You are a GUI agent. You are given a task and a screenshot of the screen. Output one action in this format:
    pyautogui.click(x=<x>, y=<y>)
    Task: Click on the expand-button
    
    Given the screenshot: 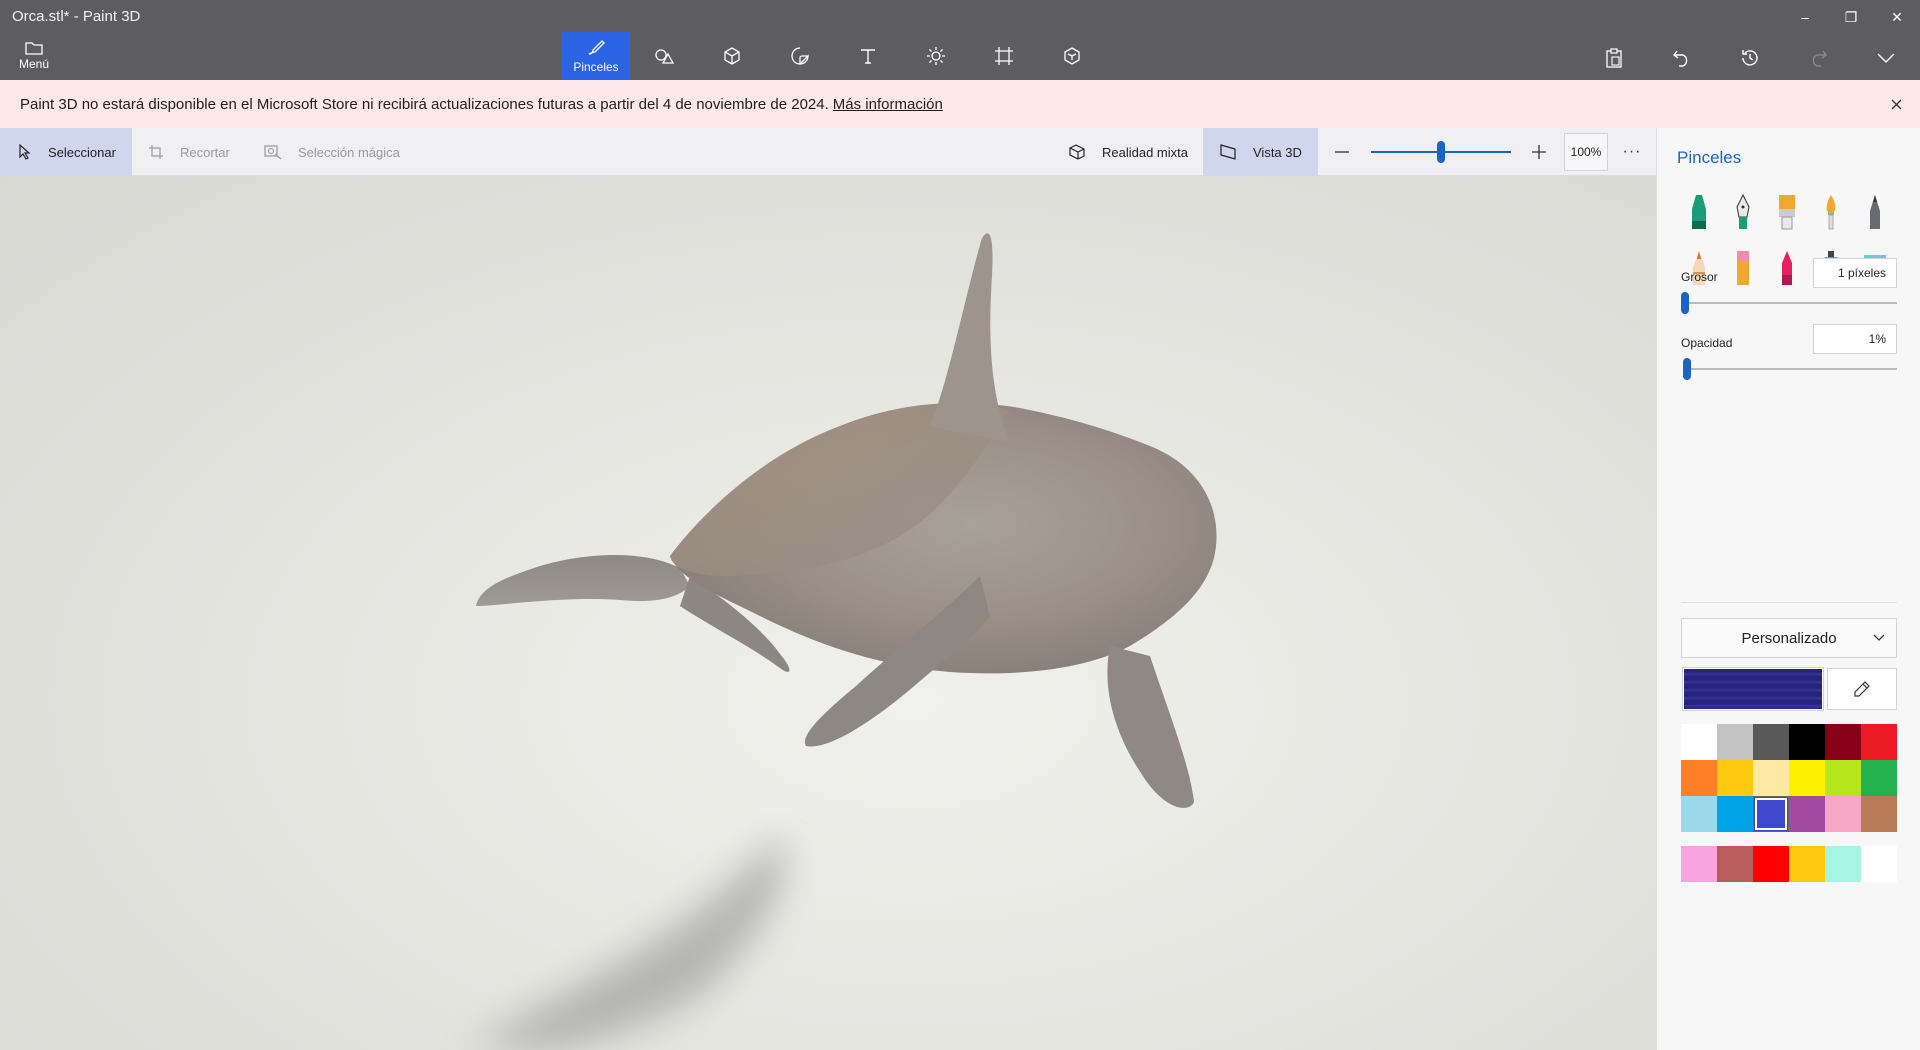 What is the action you would take?
    pyautogui.click(x=1886, y=58)
    